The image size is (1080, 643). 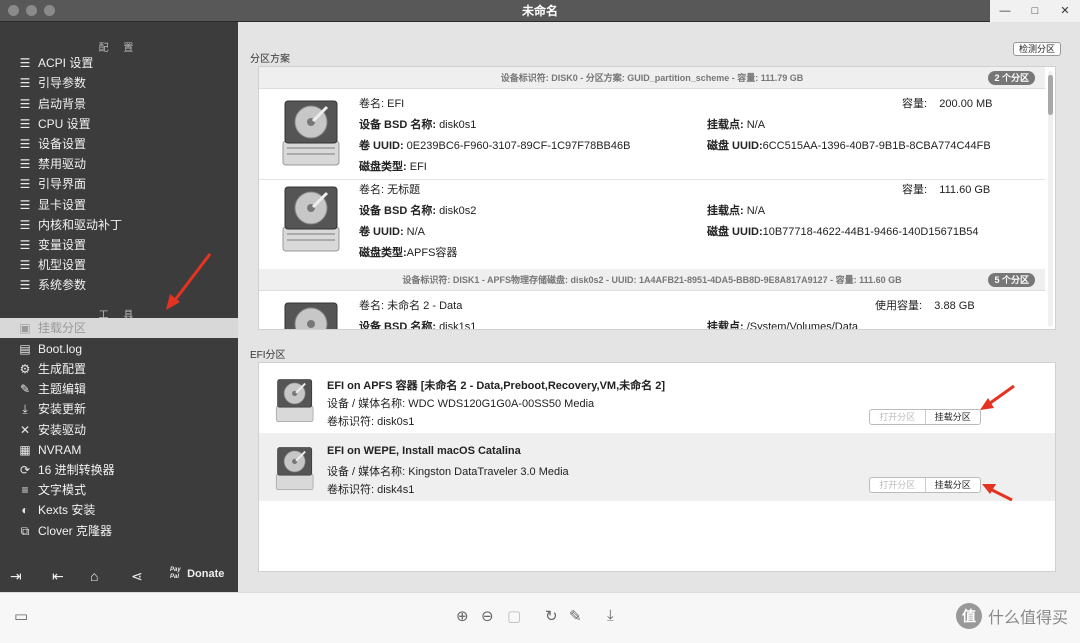 What do you see at coordinates (119, 83) in the screenshot?
I see `sidebar-item-boot-args: ☰ 引导参数` at bounding box center [119, 83].